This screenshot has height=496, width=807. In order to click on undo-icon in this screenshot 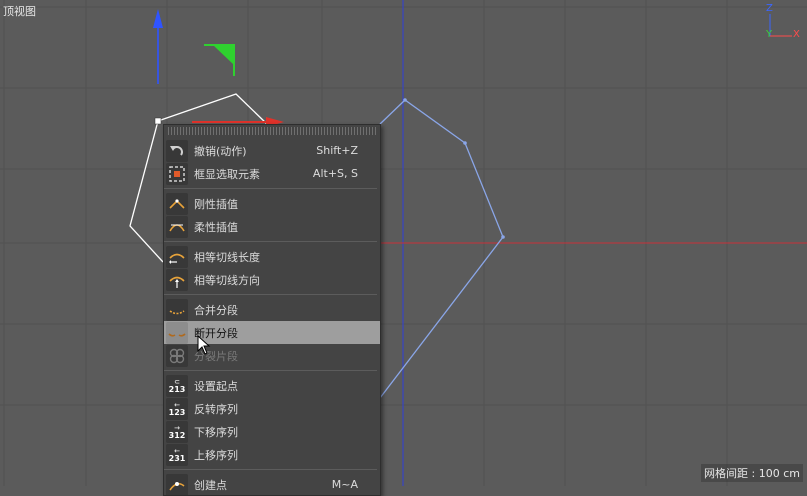, I will do `click(177, 150)`.